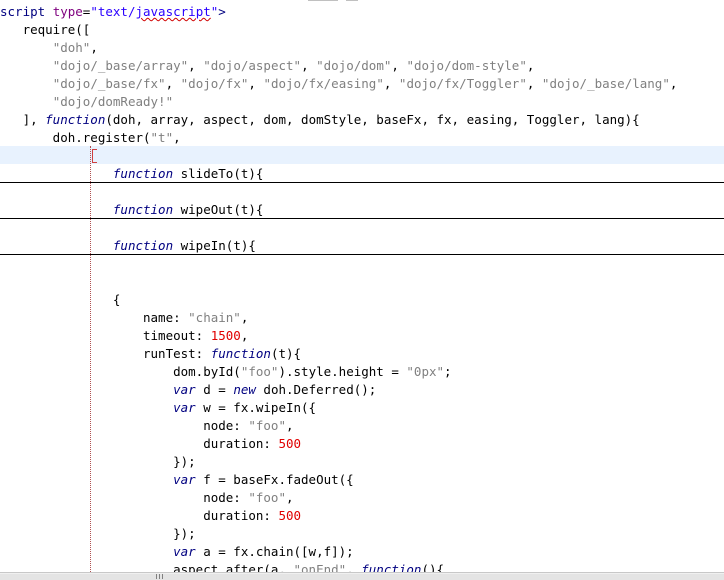 The image size is (724, 580). What do you see at coordinates (362, 480) in the screenshot?
I see `code-line: var f = baseFx.fadeOut({` at bounding box center [362, 480].